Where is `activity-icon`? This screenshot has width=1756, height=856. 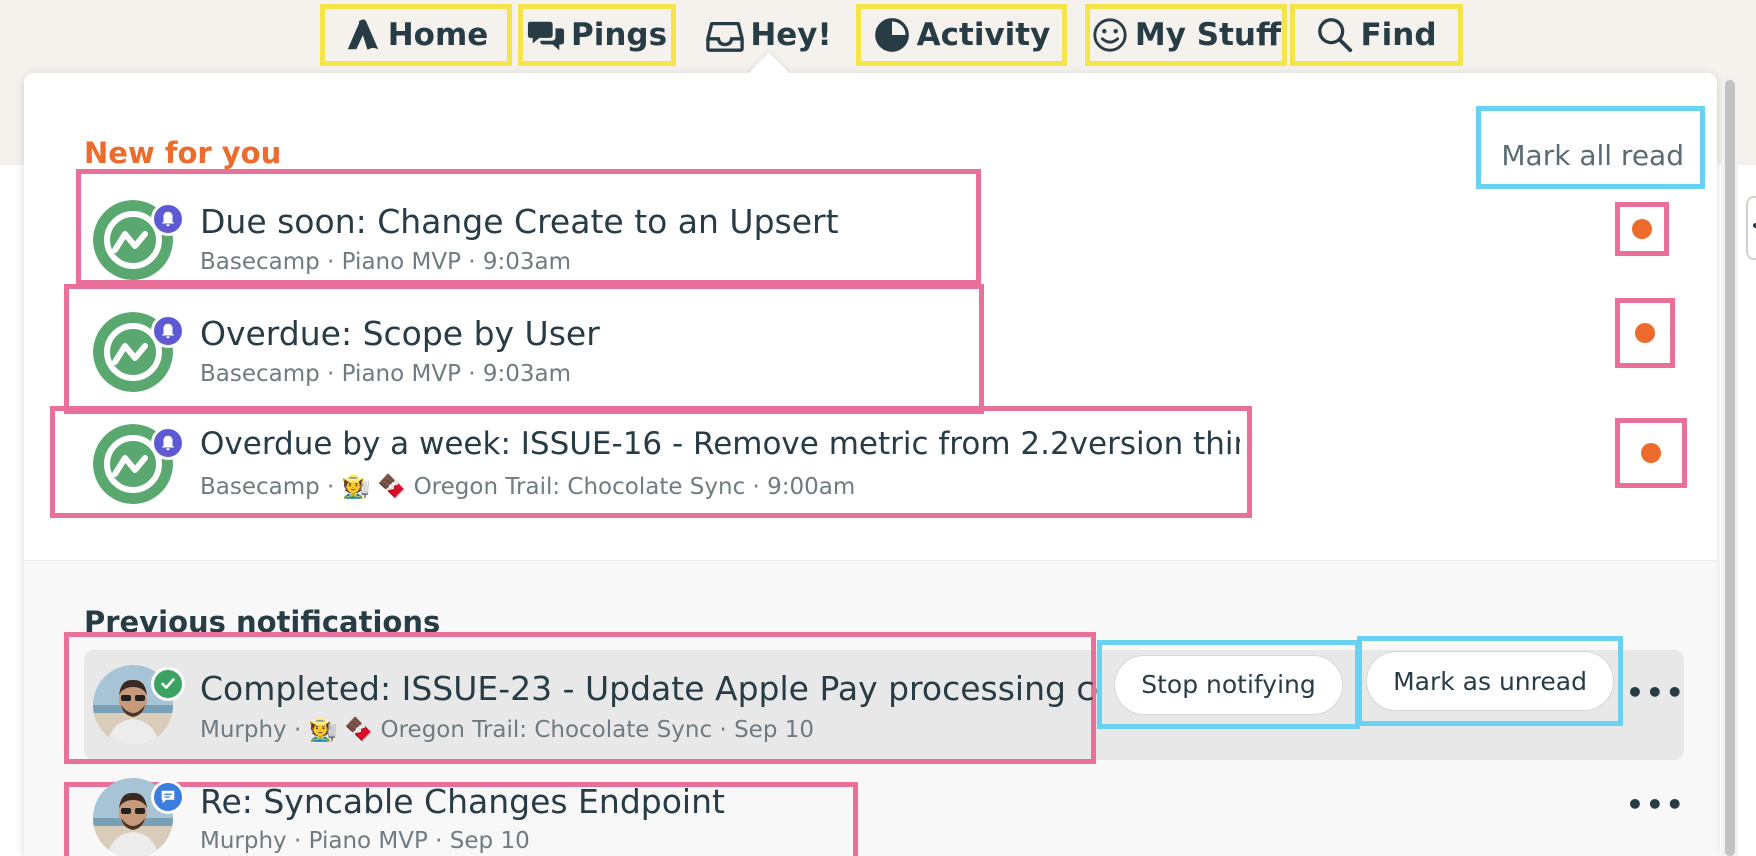 activity-icon is located at coordinates (891, 35).